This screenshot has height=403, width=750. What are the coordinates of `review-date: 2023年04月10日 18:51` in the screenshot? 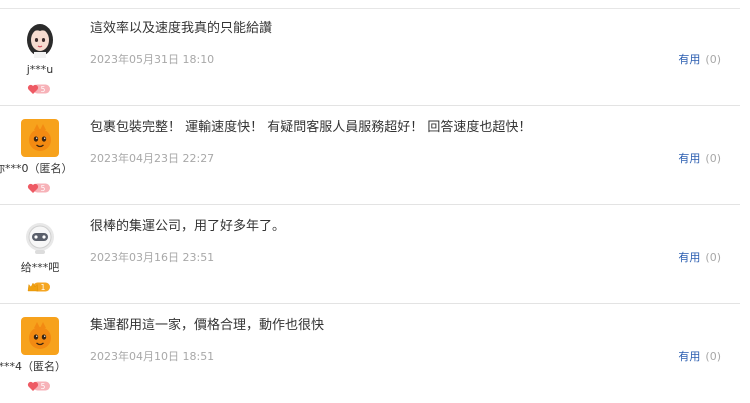 It's located at (152, 356).